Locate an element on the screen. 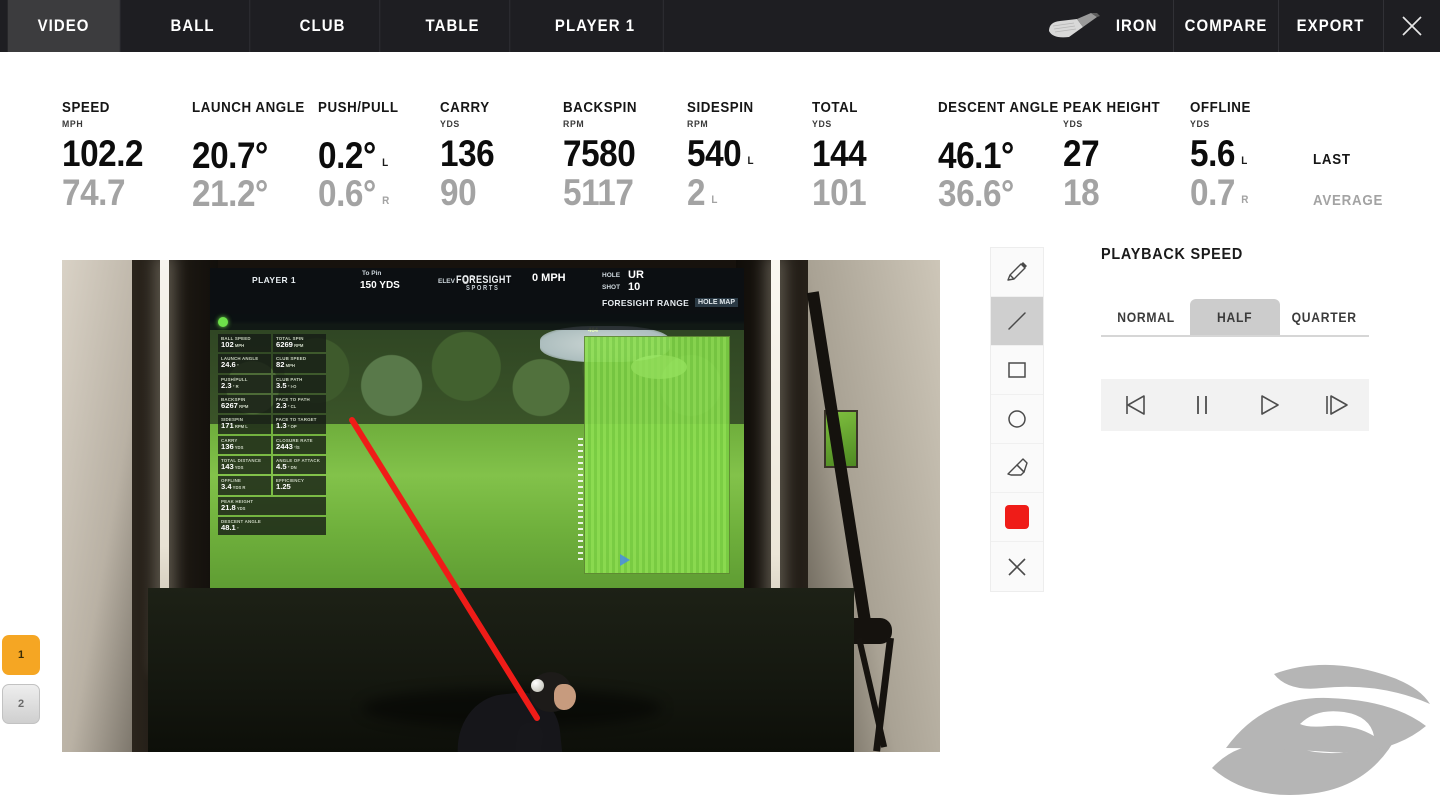 The width and height of the screenshot is (1440, 810). tab-player-1: PLAYER 1 is located at coordinates (595, 26).